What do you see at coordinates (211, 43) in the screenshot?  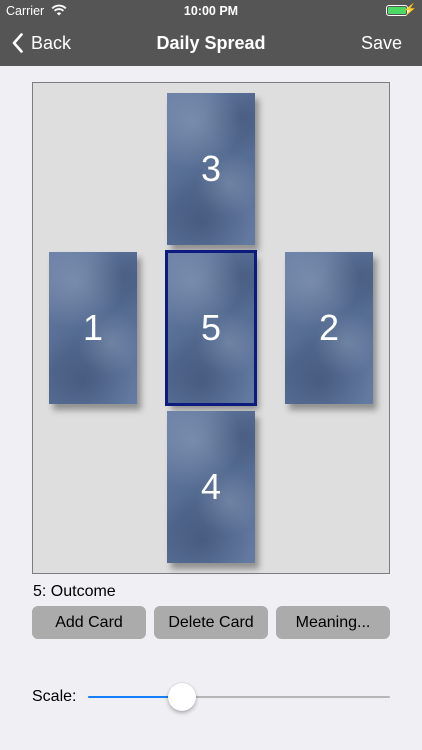 I see `page-title: Daily Spread` at bounding box center [211, 43].